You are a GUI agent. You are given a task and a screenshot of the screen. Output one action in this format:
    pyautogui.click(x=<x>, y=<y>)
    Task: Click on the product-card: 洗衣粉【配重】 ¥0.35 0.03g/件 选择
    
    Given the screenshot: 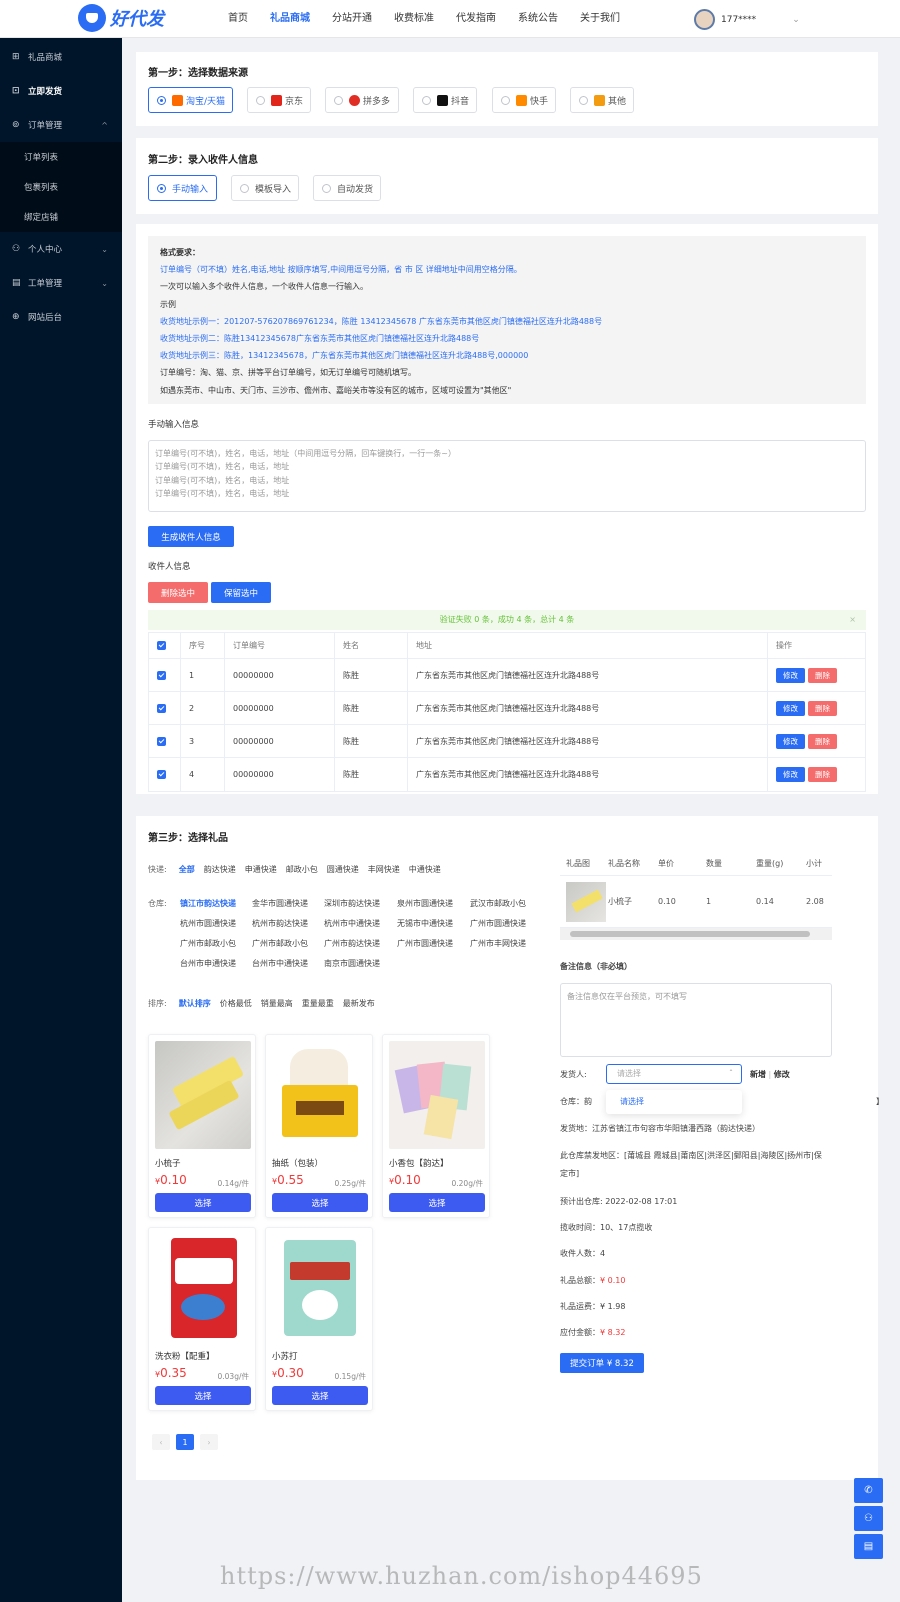 What is the action you would take?
    pyautogui.click(x=202, y=1319)
    